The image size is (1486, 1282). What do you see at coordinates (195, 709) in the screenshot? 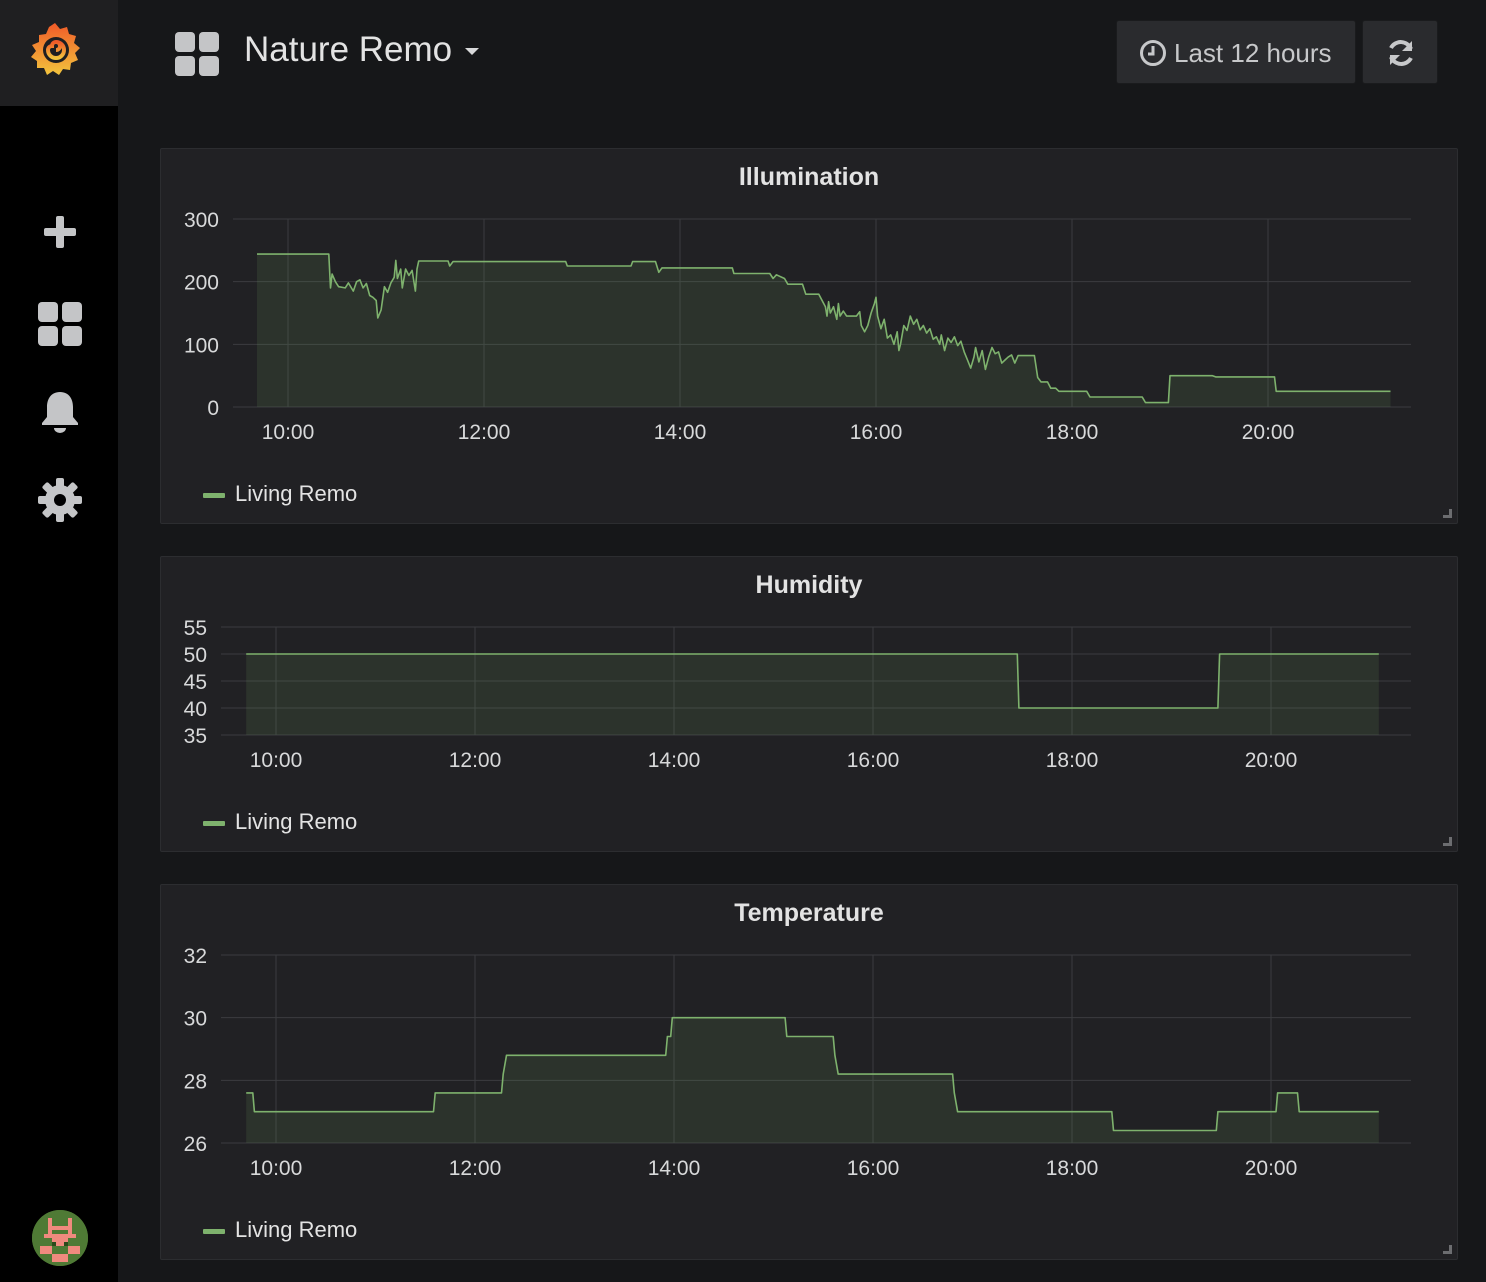
I see `y-tick-label: 40` at bounding box center [195, 709].